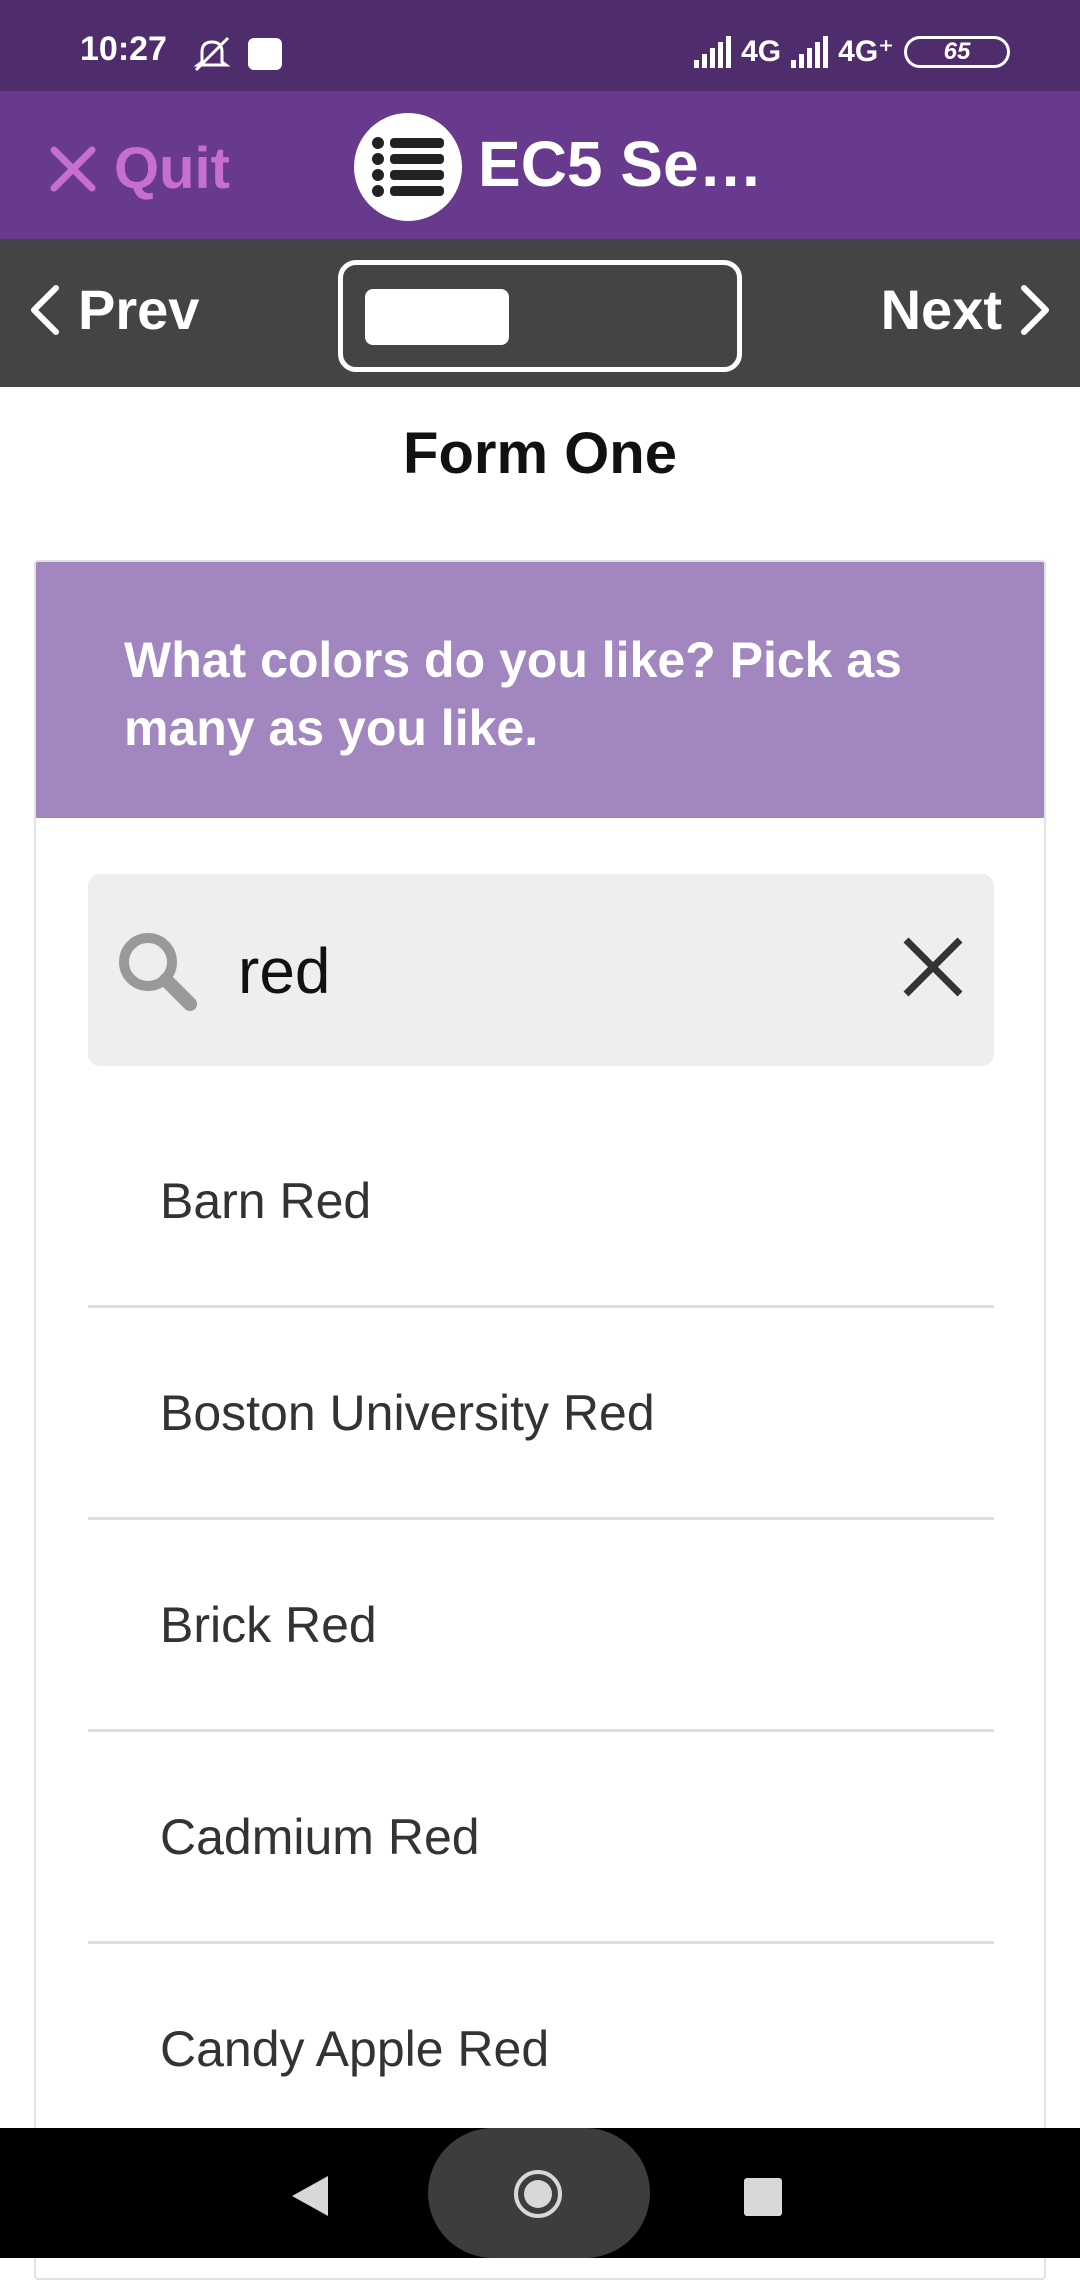 The image size is (1080, 2280). Describe the element at coordinates (541, 1838) in the screenshot. I see `list-item: Cadmium Red` at that location.